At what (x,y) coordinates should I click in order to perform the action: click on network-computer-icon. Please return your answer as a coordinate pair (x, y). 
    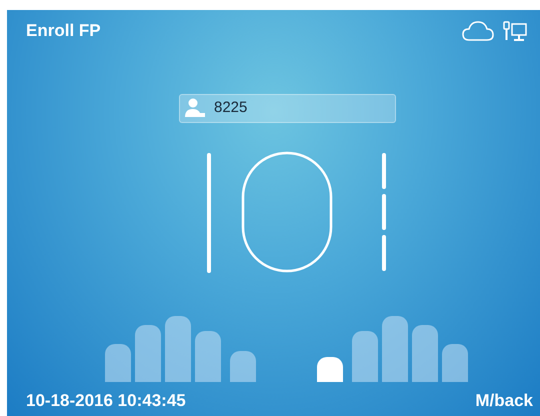
    Looking at the image, I should click on (515, 31).